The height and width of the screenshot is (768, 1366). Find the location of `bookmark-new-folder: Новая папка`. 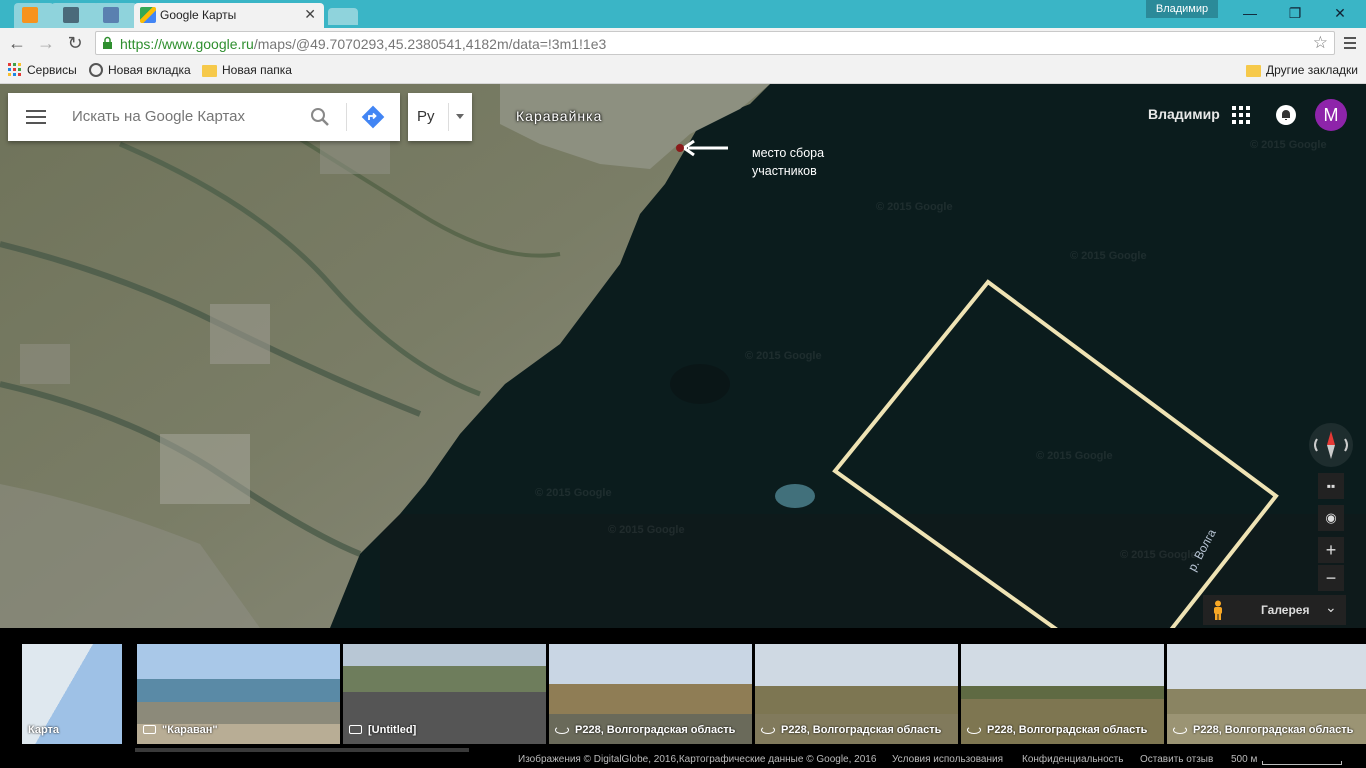

bookmark-new-folder: Новая папка is located at coordinates (247, 70).